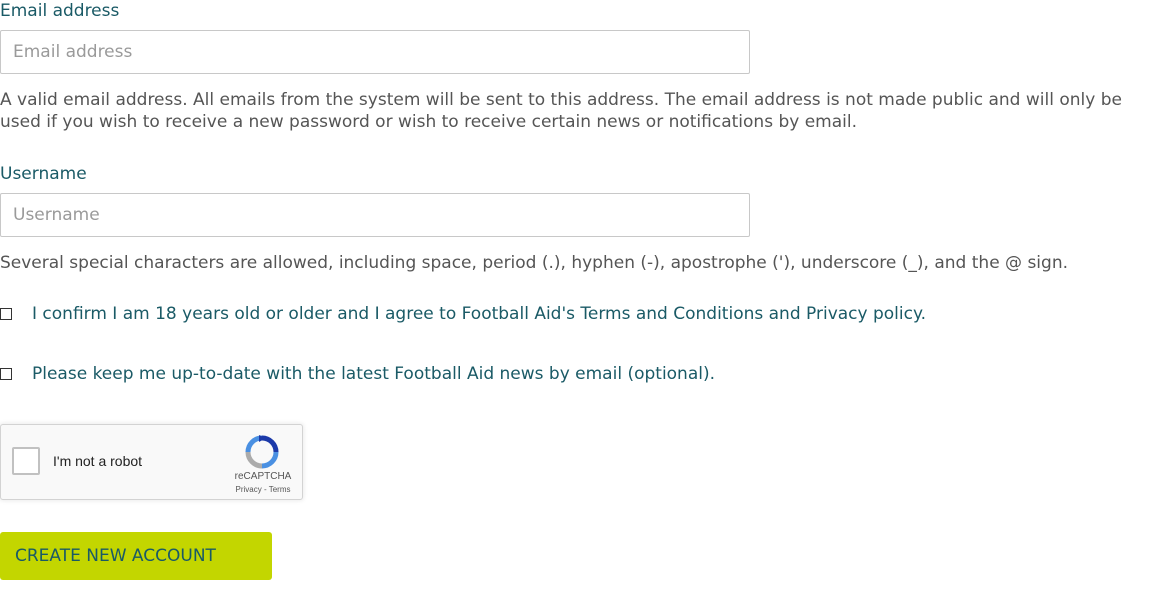  I want to click on recaptcha-logo-icon, so click(262, 452).